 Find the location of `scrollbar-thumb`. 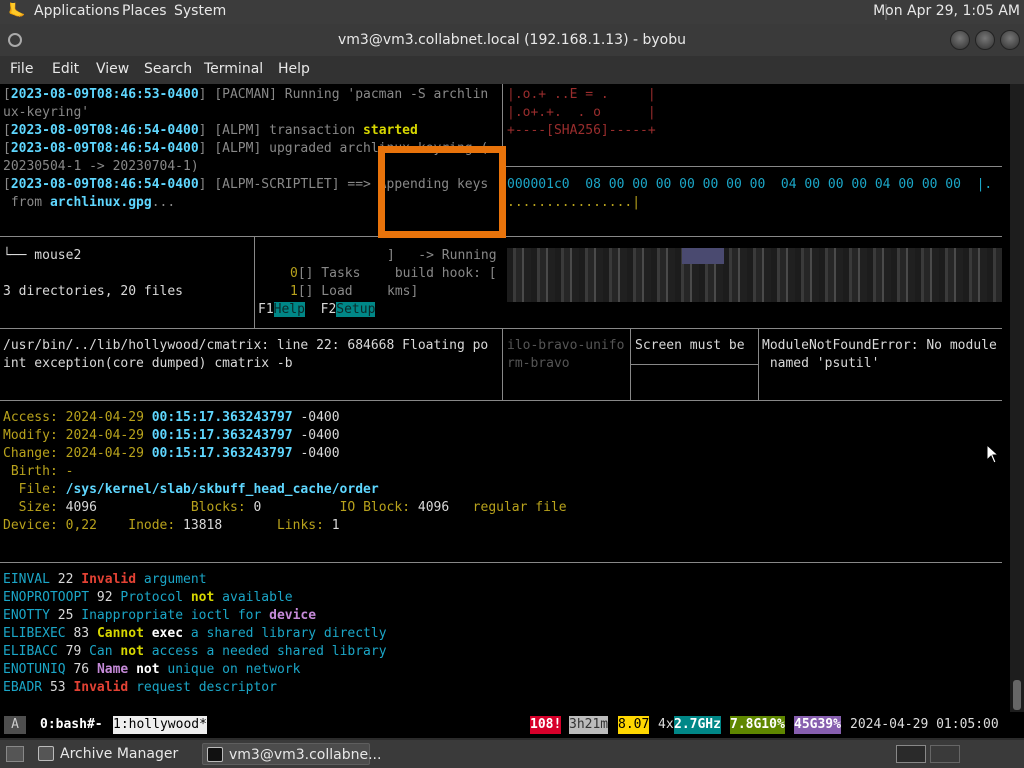

scrollbar-thumb is located at coordinates (1017, 695).